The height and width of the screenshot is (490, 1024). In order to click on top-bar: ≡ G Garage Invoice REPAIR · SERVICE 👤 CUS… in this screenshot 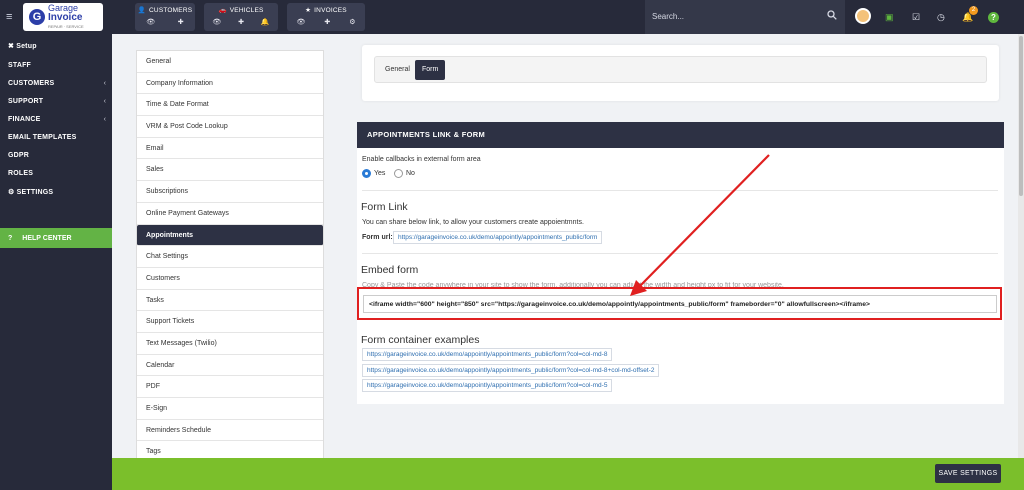, I will do `click(512, 17)`.